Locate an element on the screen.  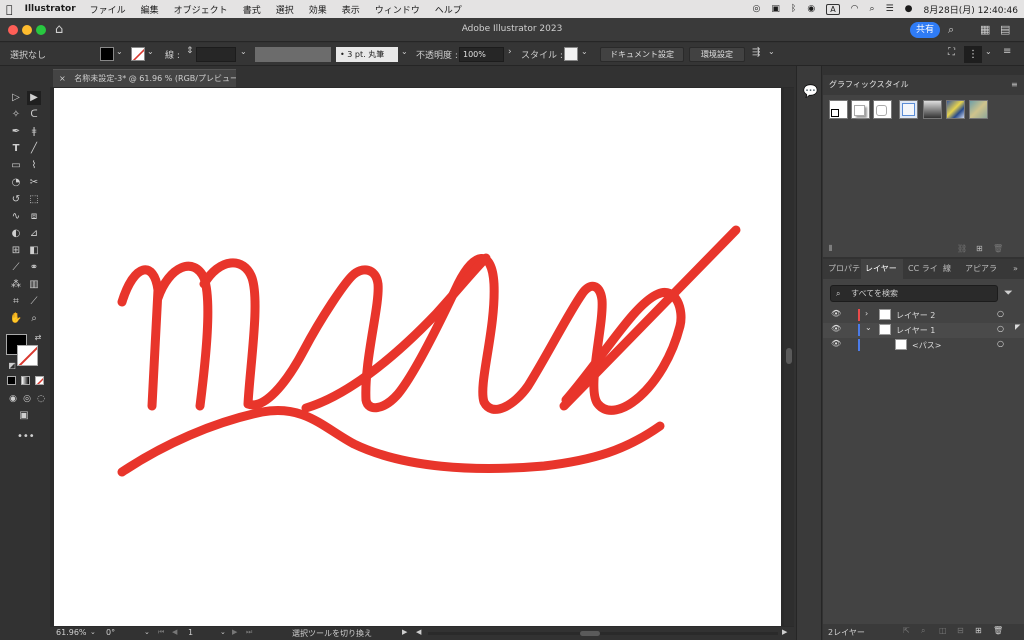
more-tabs-icon: » is located at coordinates (1015, 269).